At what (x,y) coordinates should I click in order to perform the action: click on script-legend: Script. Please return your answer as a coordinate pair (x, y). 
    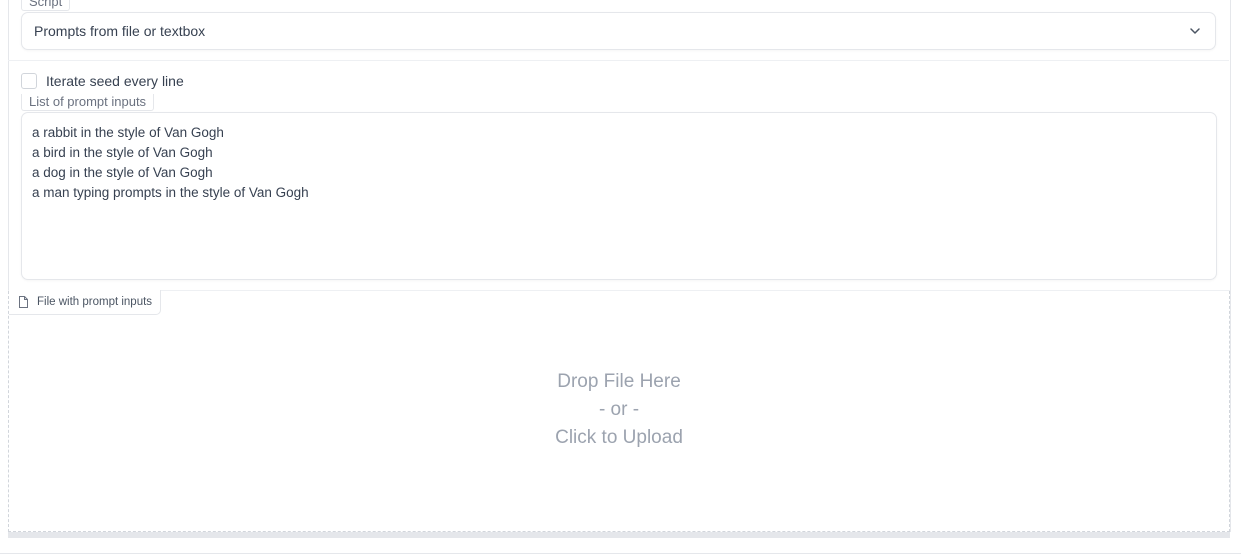
    Looking at the image, I should click on (46, 5).